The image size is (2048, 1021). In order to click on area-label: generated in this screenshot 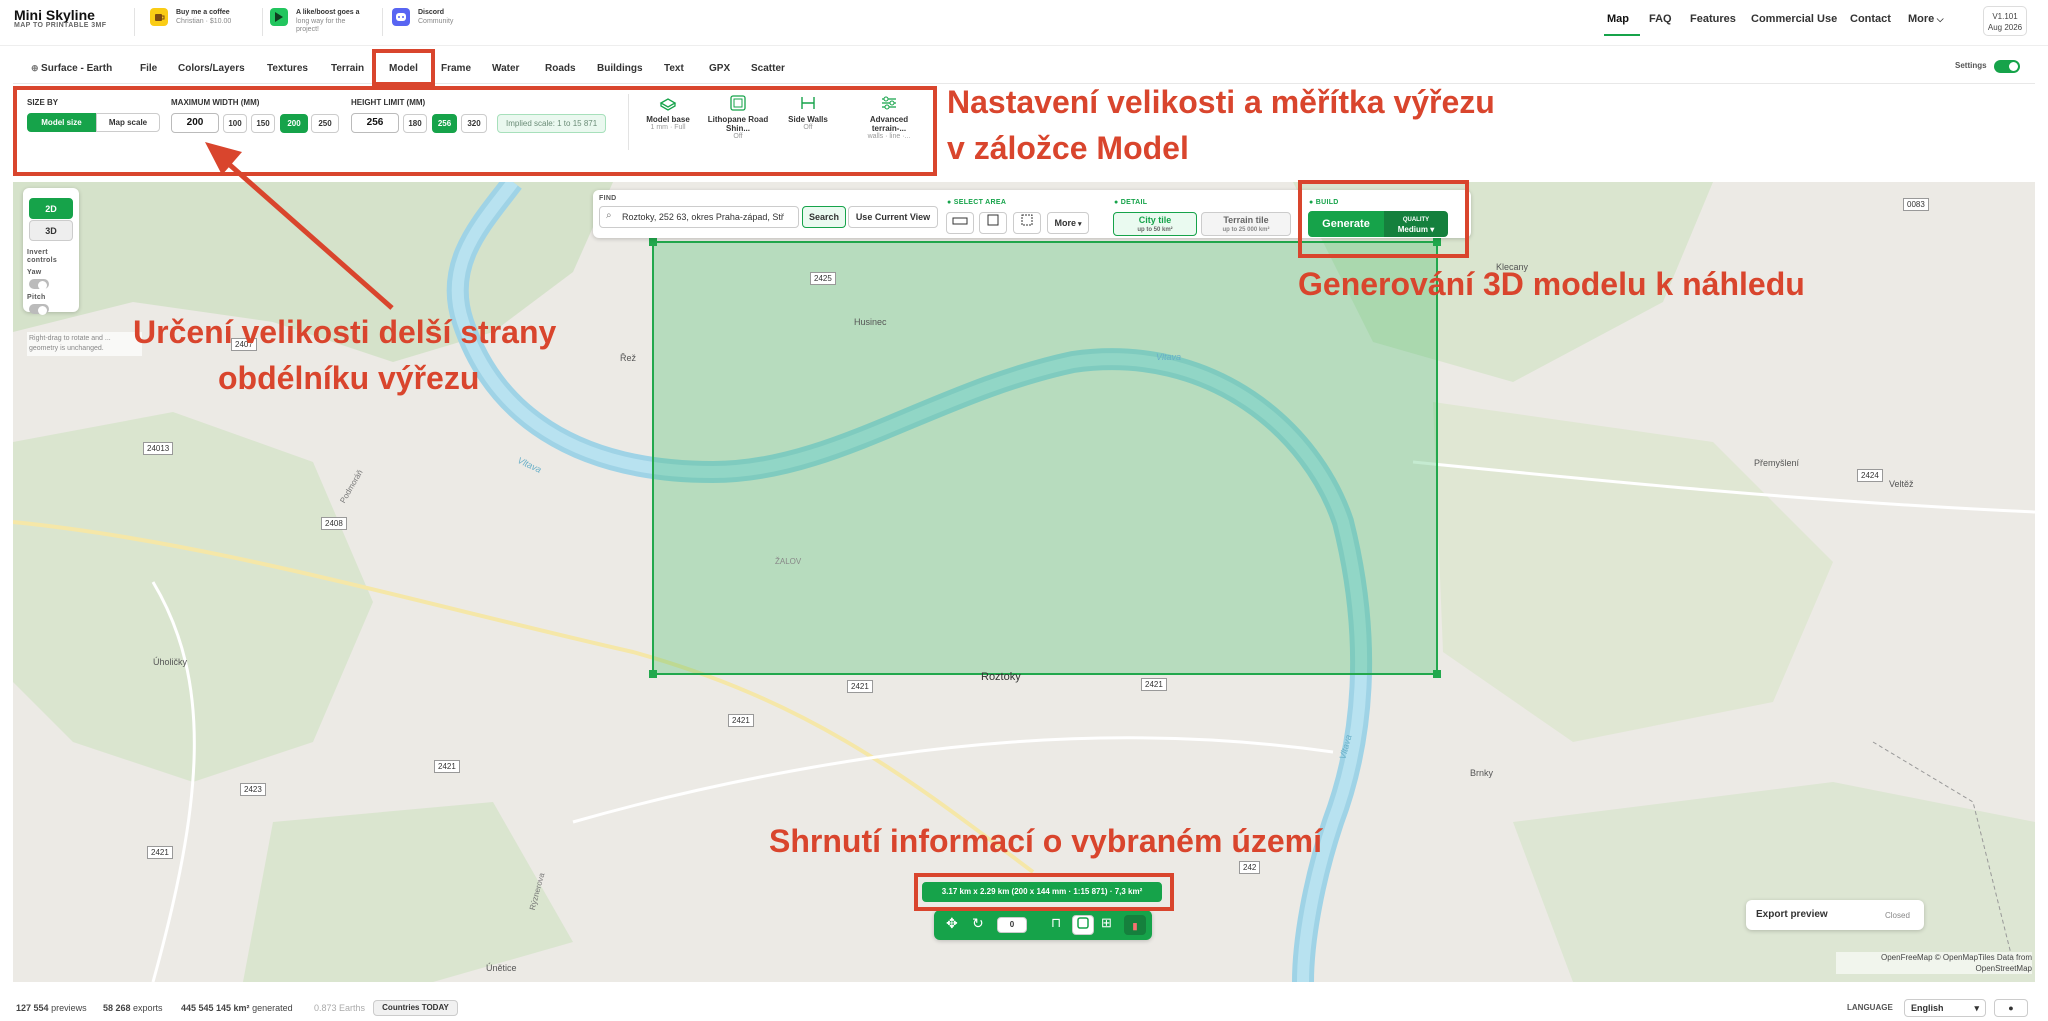, I will do `click(272, 1008)`.